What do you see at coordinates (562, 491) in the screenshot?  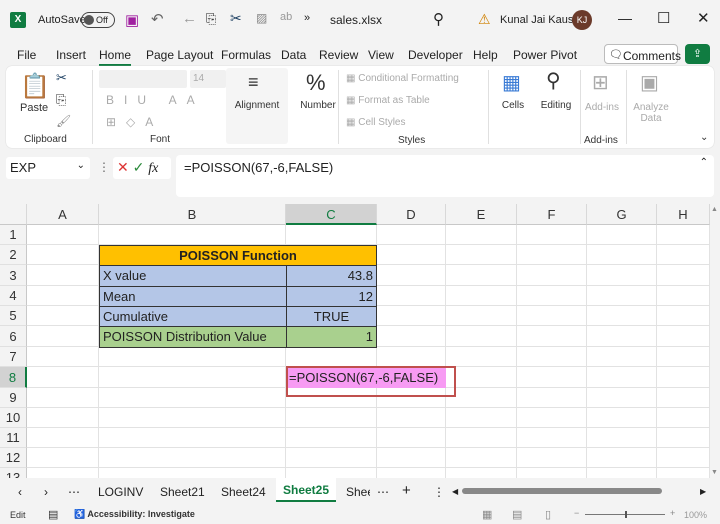 I see `horizontal-scrollbar` at bounding box center [562, 491].